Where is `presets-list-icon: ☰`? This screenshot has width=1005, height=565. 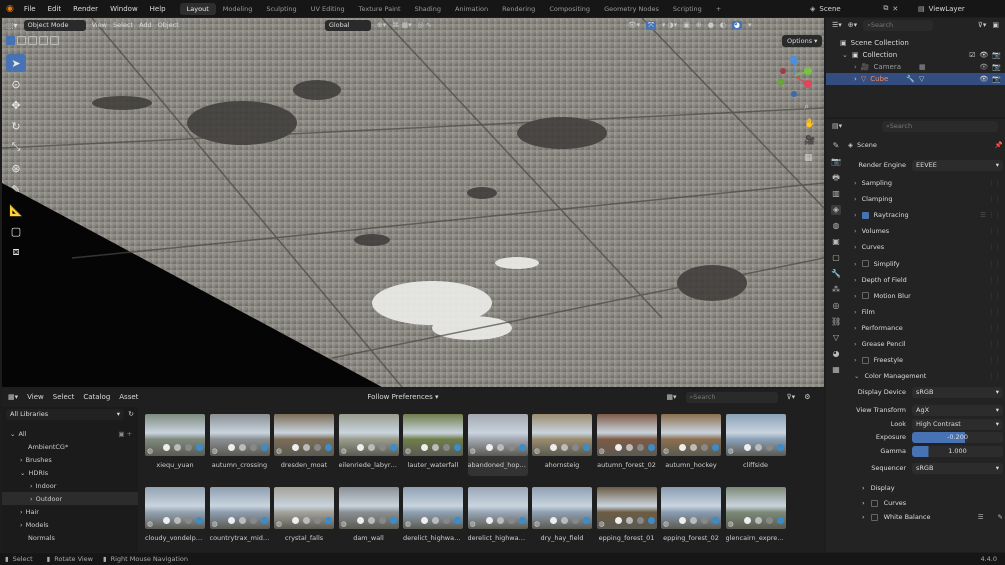 presets-list-icon: ☰ is located at coordinates (981, 517).